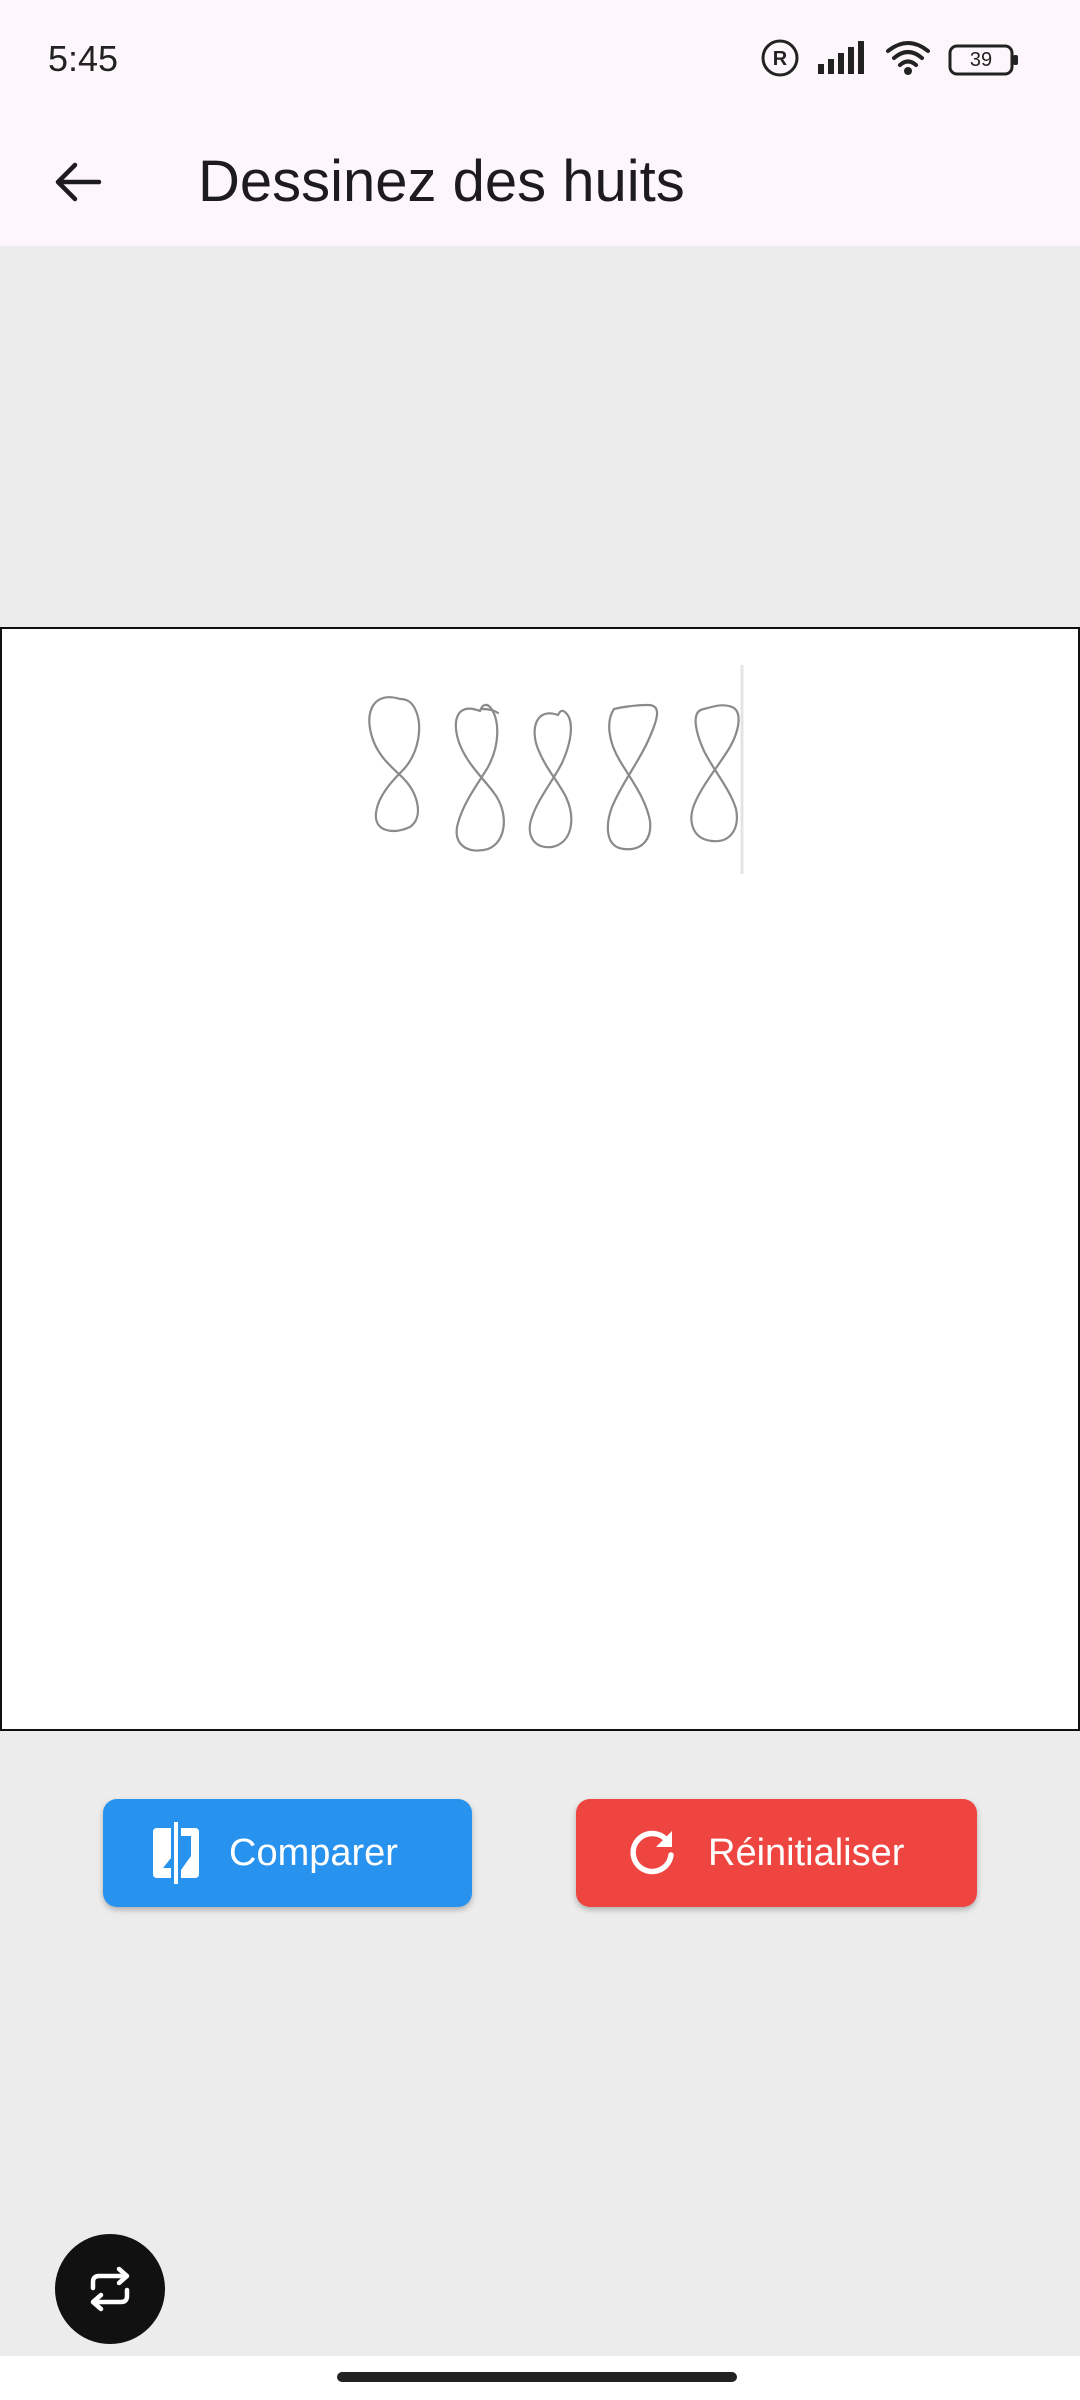 Image resolution: width=1080 pixels, height=2400 pixels. Describe the element at coordinates (981, 60) in the screenshot. I see `battery-level: 39` at that location.